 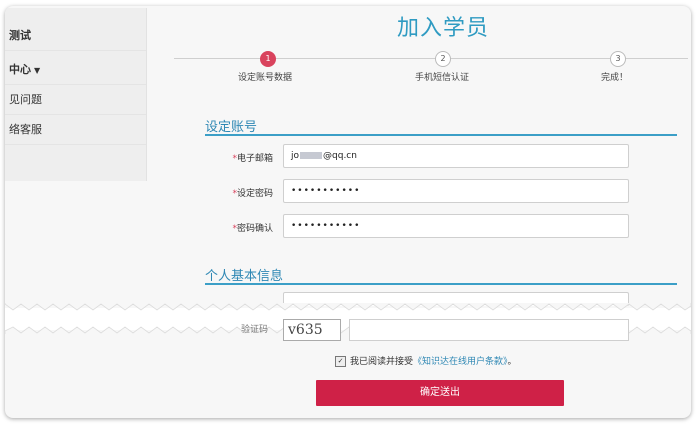 I want to click on email-field: jo @qq.cn, so click(x=456, y=156).